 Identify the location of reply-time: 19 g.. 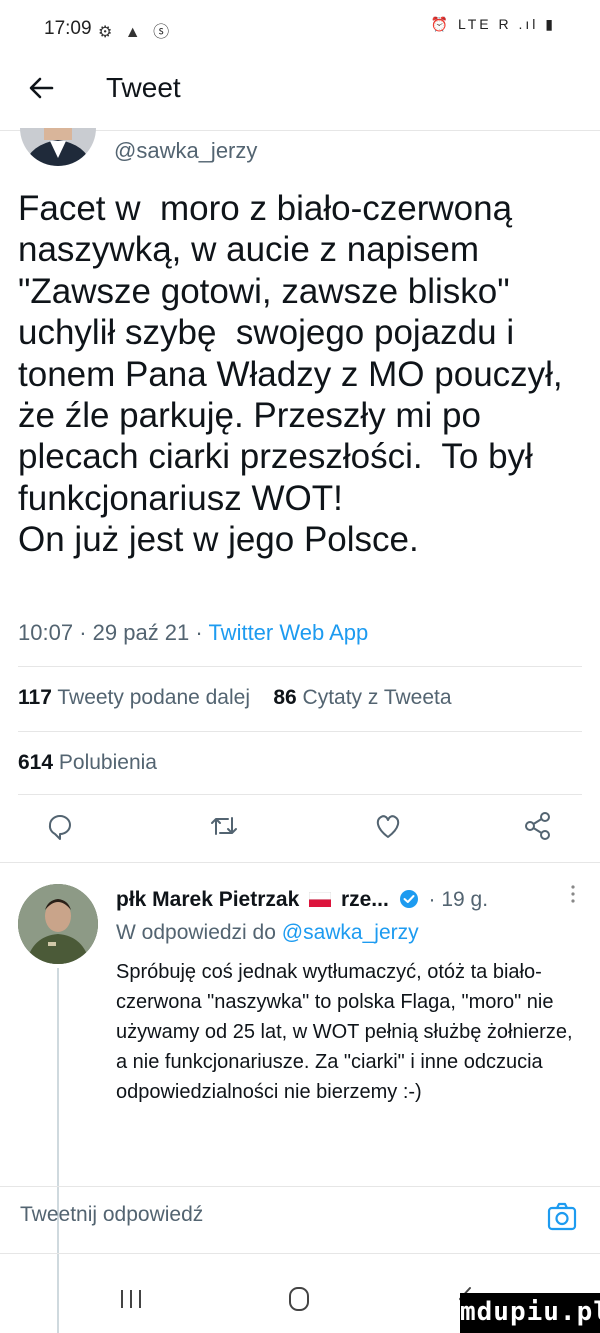
(465, 899).